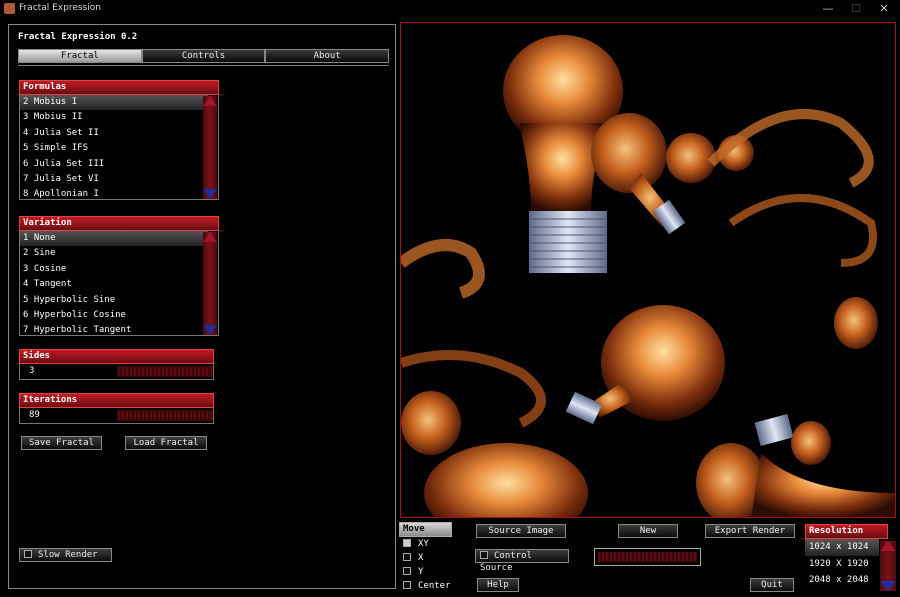  Describe the element at coordinates (114, 117) in the screenshot. I see `list-item: 3 Mobius II` at that location.